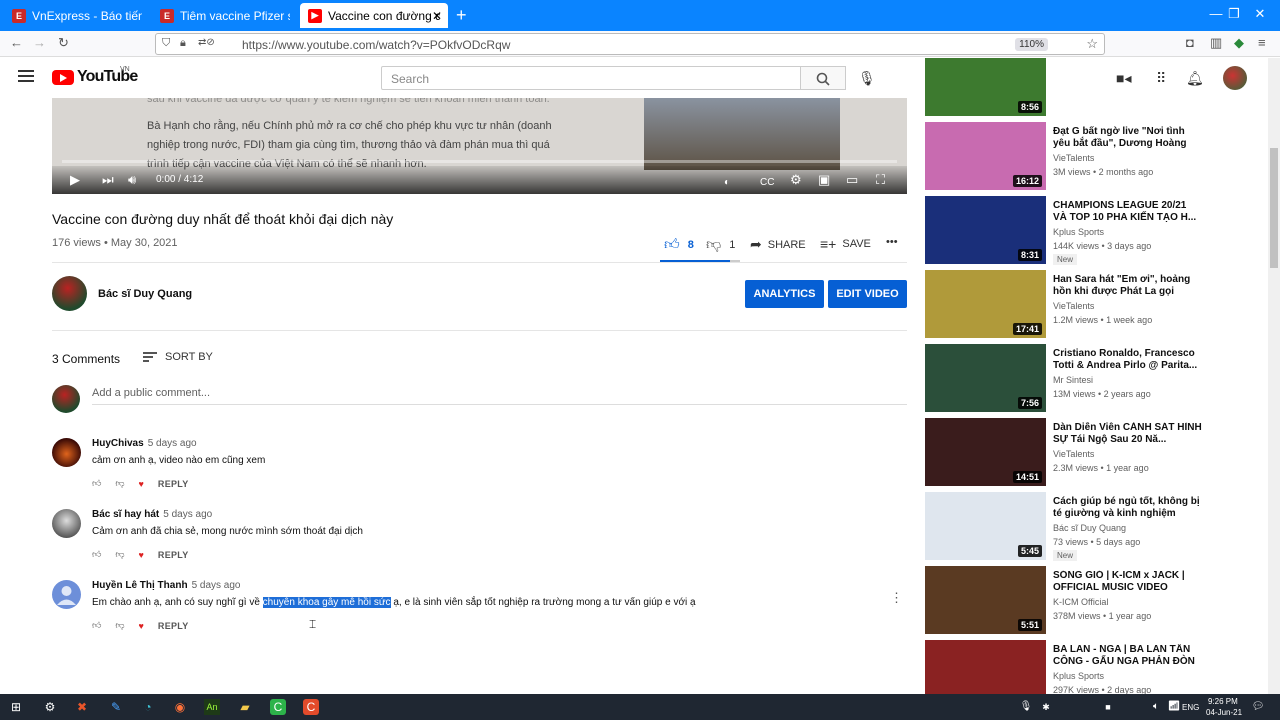 The width and height of the screenshot is (1280, 720). Describe the element at coordinates (823, 78) in the screenshot. I see `search-button` at that location.